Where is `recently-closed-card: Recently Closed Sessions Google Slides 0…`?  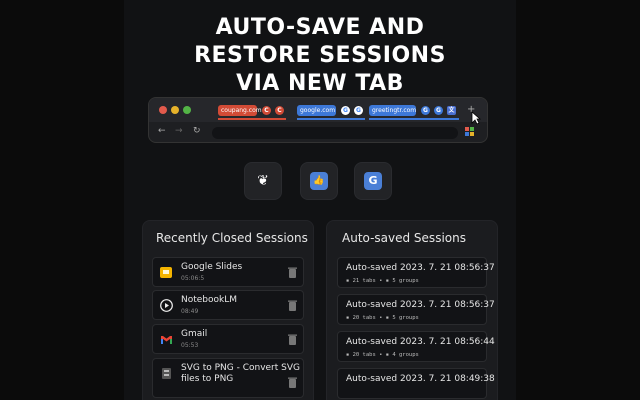
recently-closed-card: Recently Closed Sessions Google Slides 0… is located at coordinates (228, 310).